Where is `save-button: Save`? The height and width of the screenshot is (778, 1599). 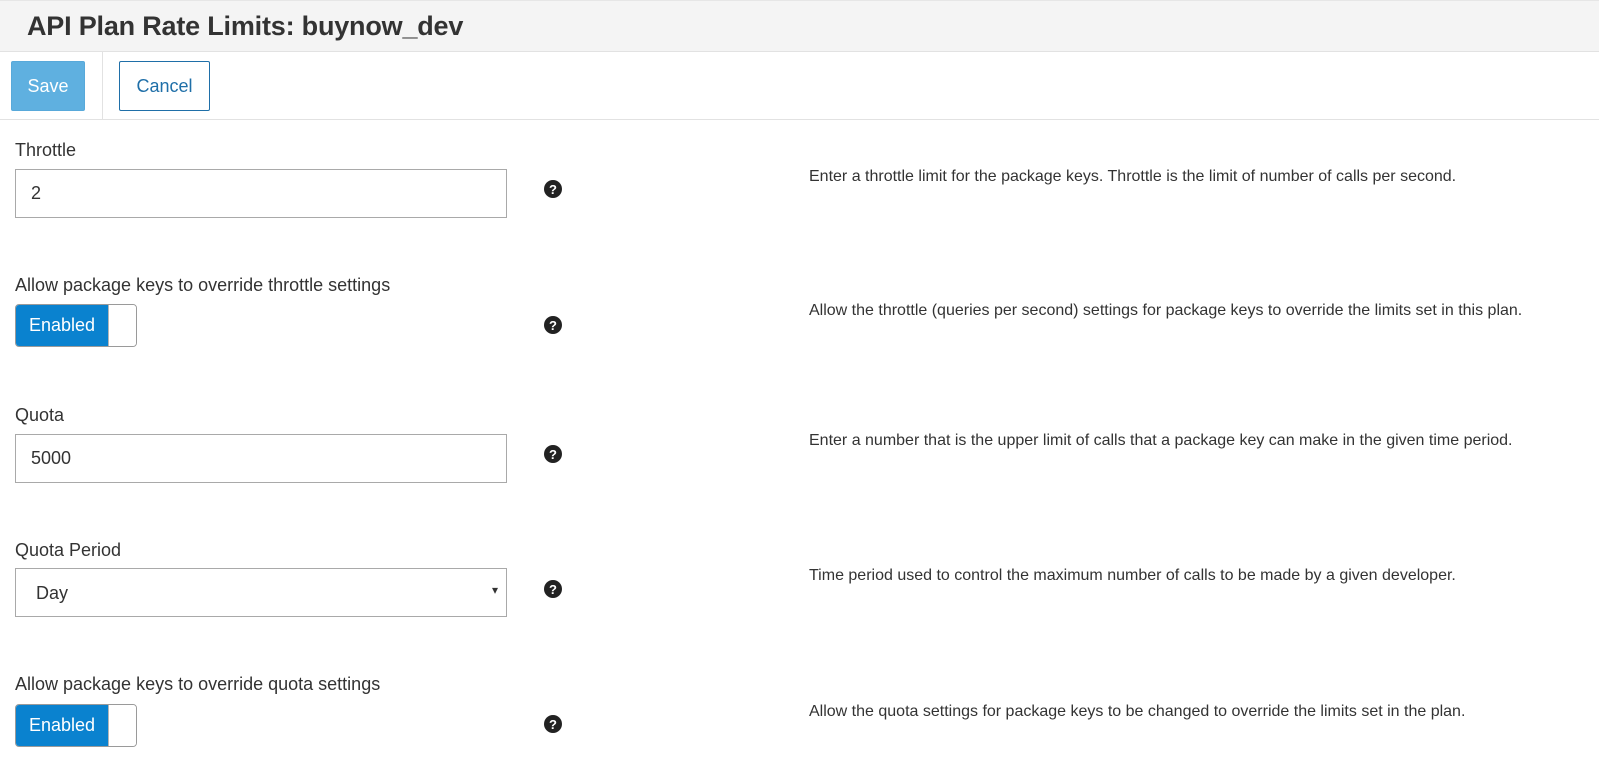
save-button: Save is located at coordinates (48, 86).